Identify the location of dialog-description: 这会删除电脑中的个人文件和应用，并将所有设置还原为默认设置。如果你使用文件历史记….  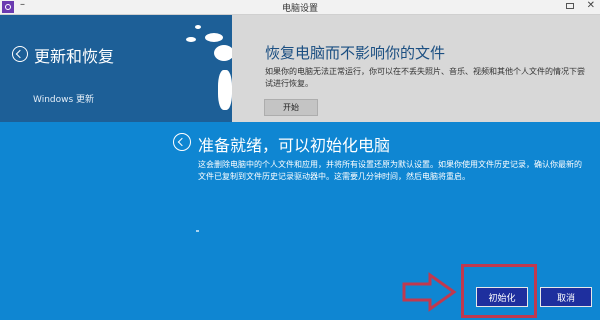
(390, 170).